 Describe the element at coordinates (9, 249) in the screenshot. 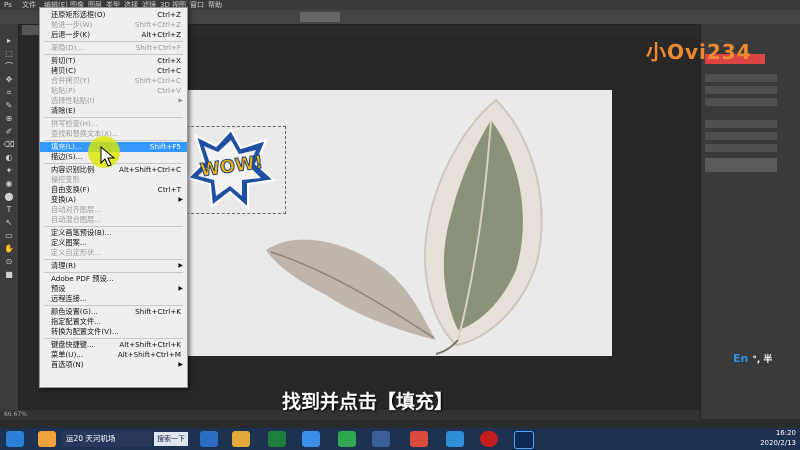

I see `tool-icon: ✋` at that location.